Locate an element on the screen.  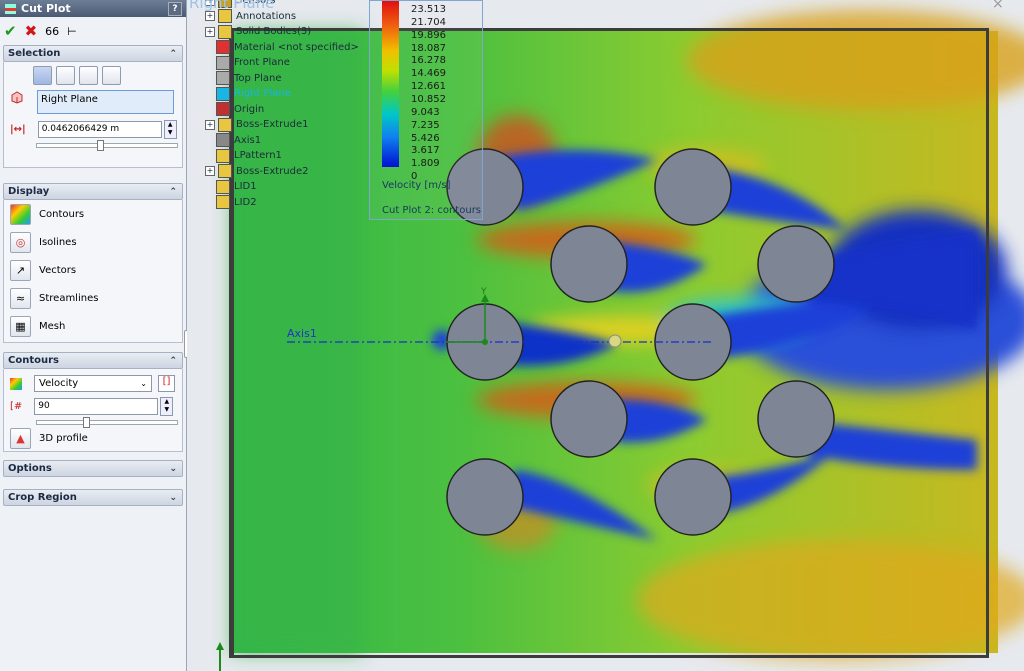
axis1-label: Axis1 is located at coordinates (302, 333).